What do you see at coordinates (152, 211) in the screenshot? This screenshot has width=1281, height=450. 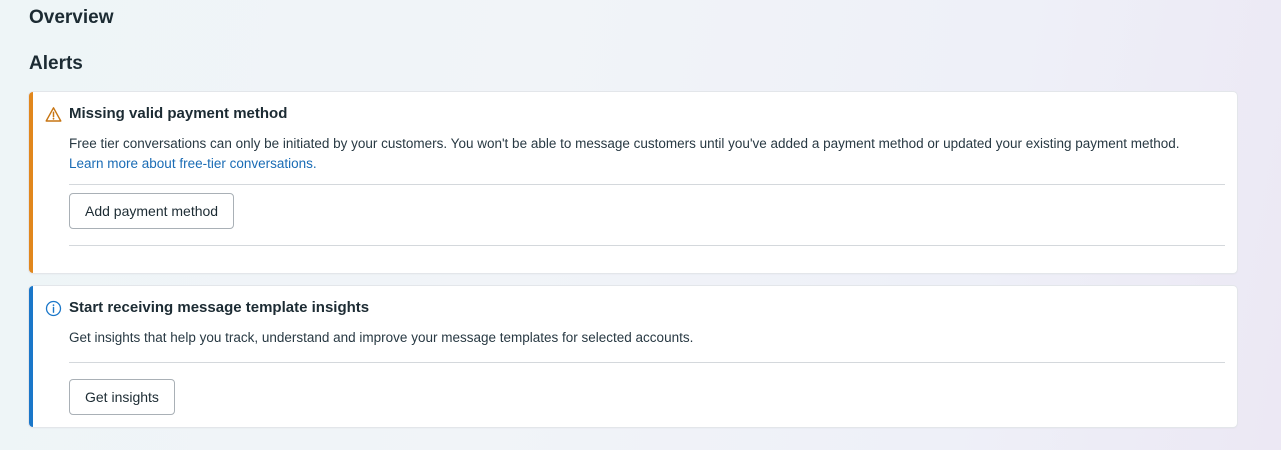 I see `add-payment-method-button: Add payment method` at bounding box center [152, 211].